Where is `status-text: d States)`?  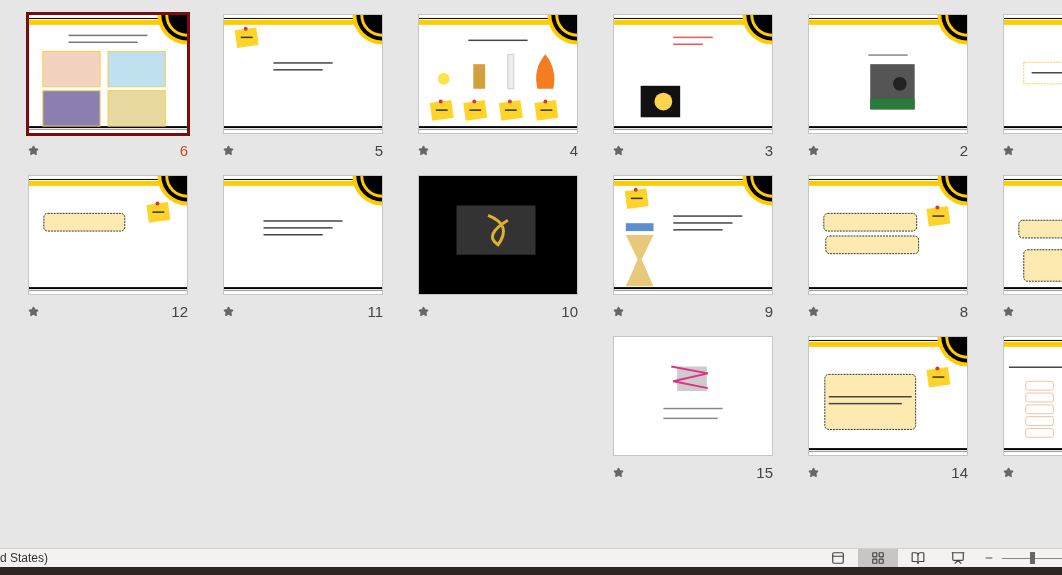
status-text: d States) is located at coordinates (24, 558).